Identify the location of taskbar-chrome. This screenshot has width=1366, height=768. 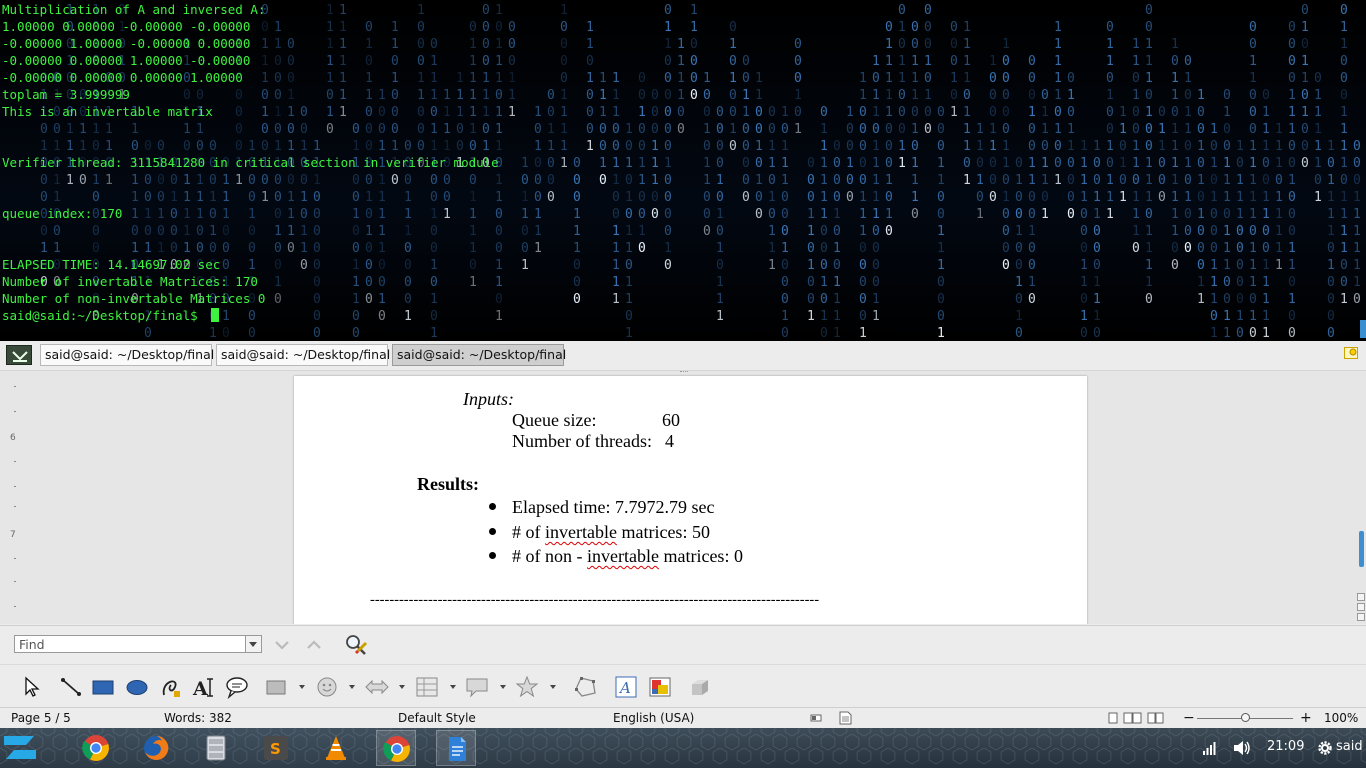
(96, 748).